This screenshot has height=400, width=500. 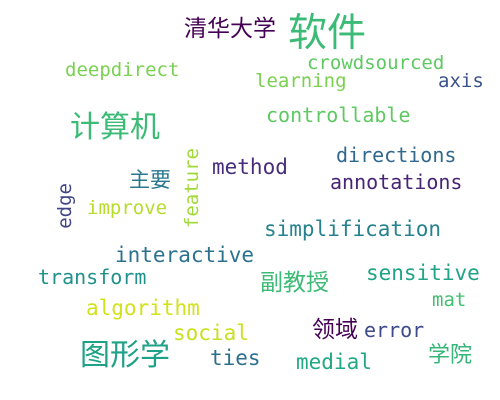 I want to click on word-tuxingxue: 图形学, so click(x=125, y=355).